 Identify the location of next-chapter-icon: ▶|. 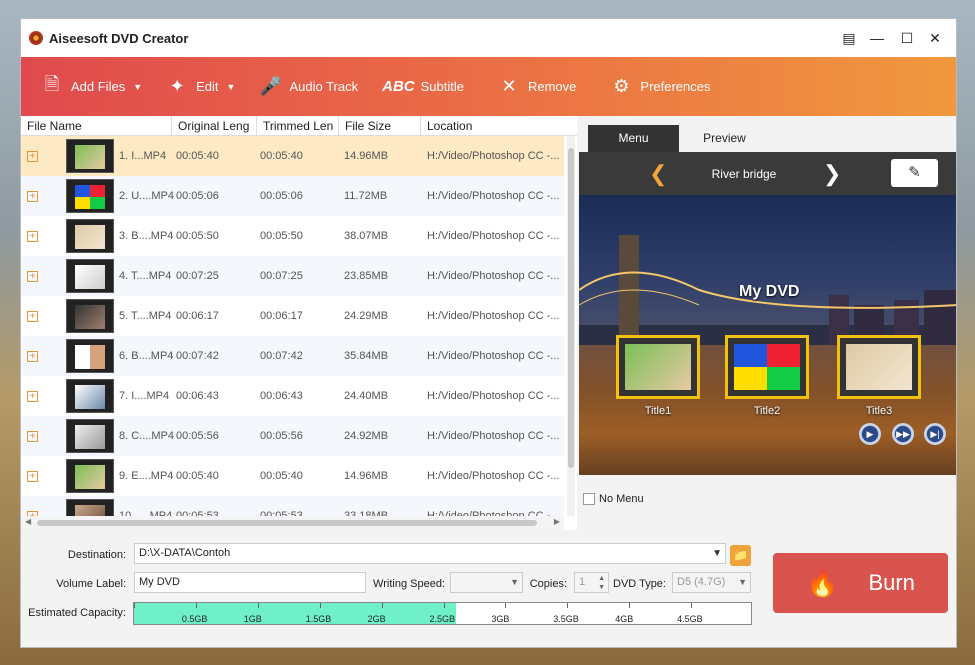
(935, 434).